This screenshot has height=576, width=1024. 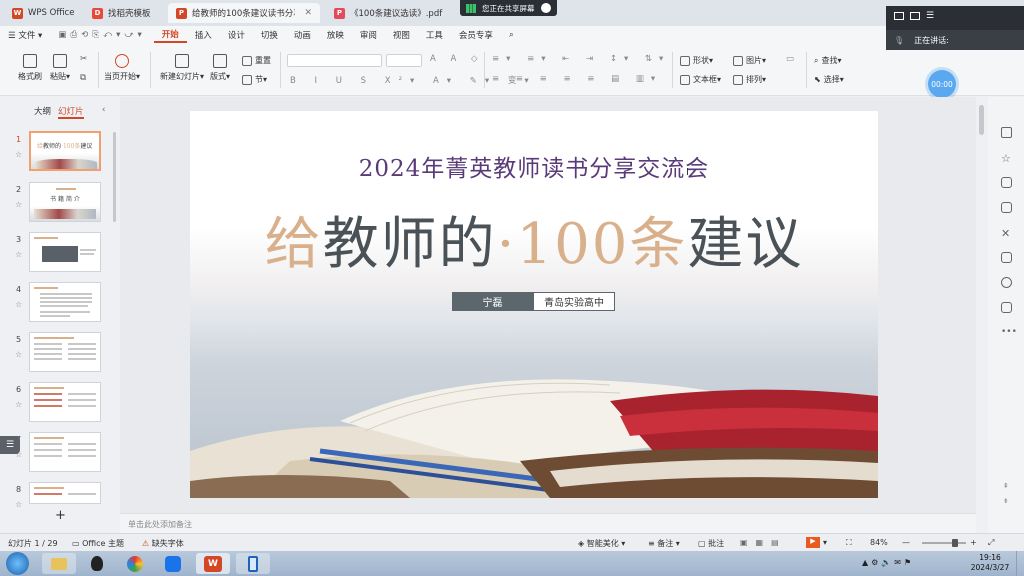 I want to click on zoom-in-icon: +, so click(x=973, y=542).